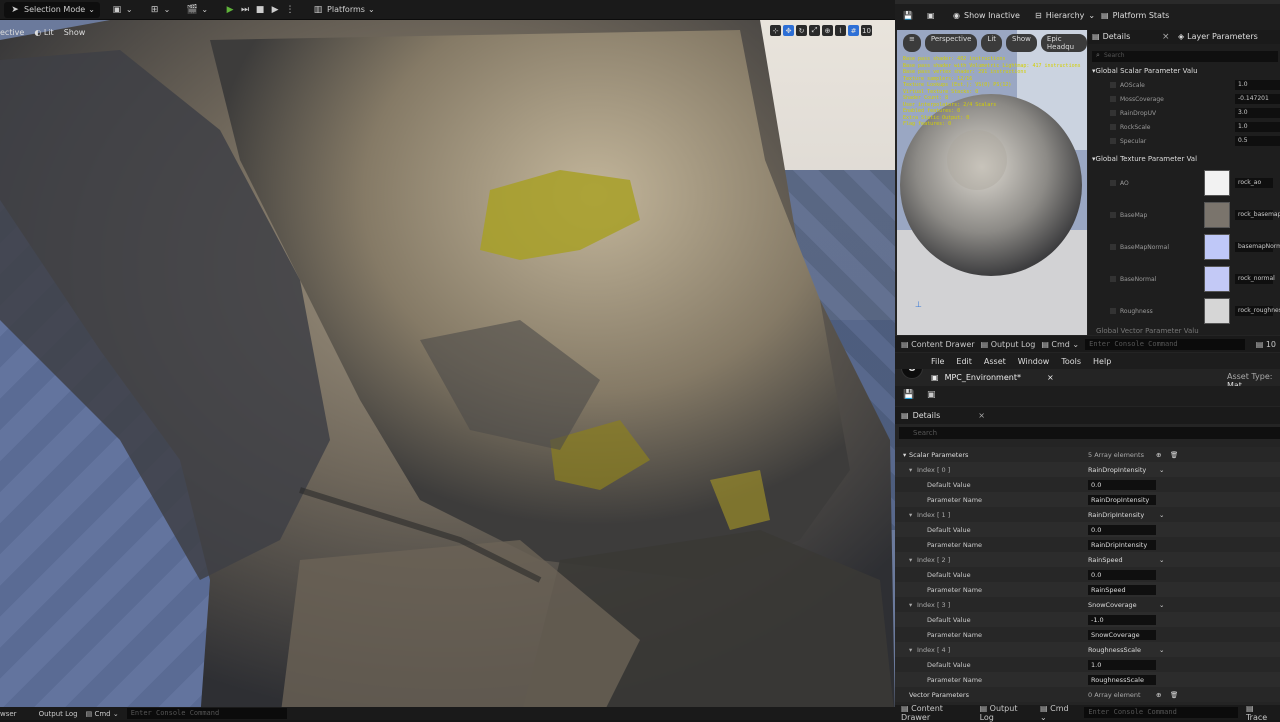 The image size is (1280, 722). Describe the element at coordinates (1089, 433) in the screenshot. I see `asset-details-search-input: Search` at that location.